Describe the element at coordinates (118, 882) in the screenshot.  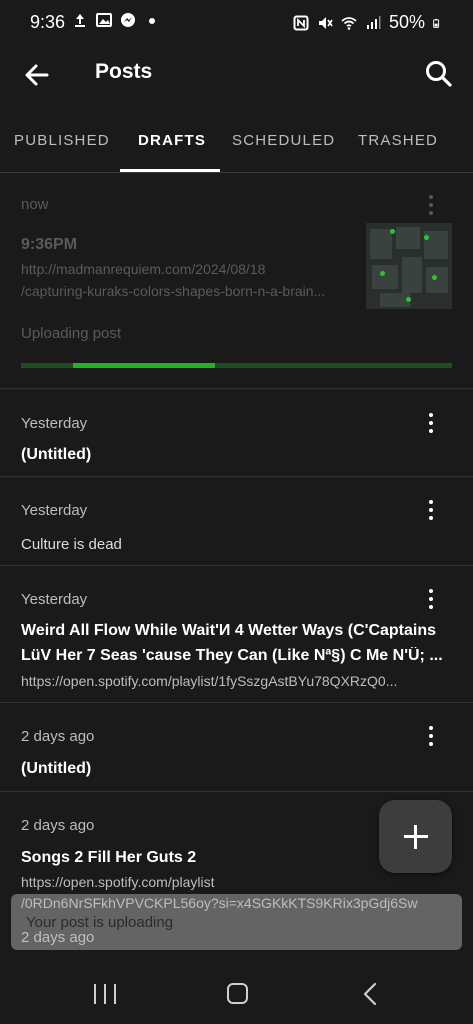
I see `post-url: https://open.spotify.com/playlist` at that location.